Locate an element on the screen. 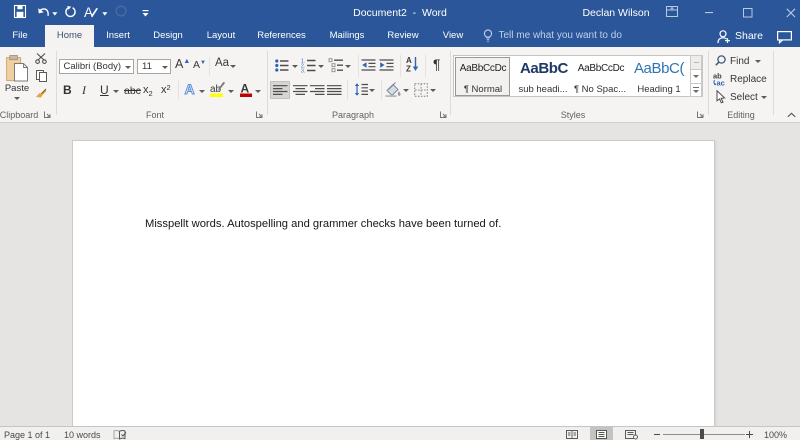  svg-text: ab is located at coordinates (216, 89).